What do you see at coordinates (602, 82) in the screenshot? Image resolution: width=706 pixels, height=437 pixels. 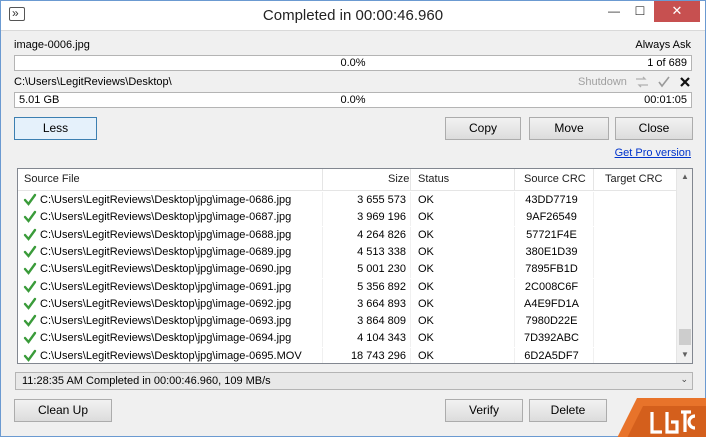 I see `shutdown-option: Shutdown` at bounding box center [602, 82].